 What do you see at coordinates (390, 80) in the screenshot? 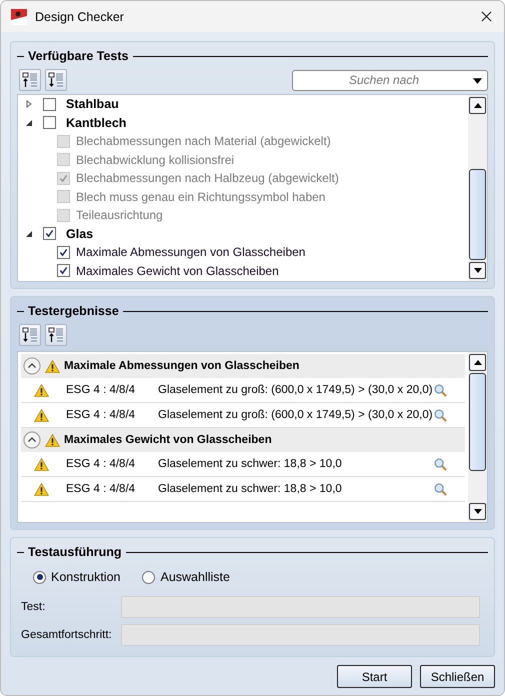
I see `search-field: Suchen nach` at bounding box center [390, 80].